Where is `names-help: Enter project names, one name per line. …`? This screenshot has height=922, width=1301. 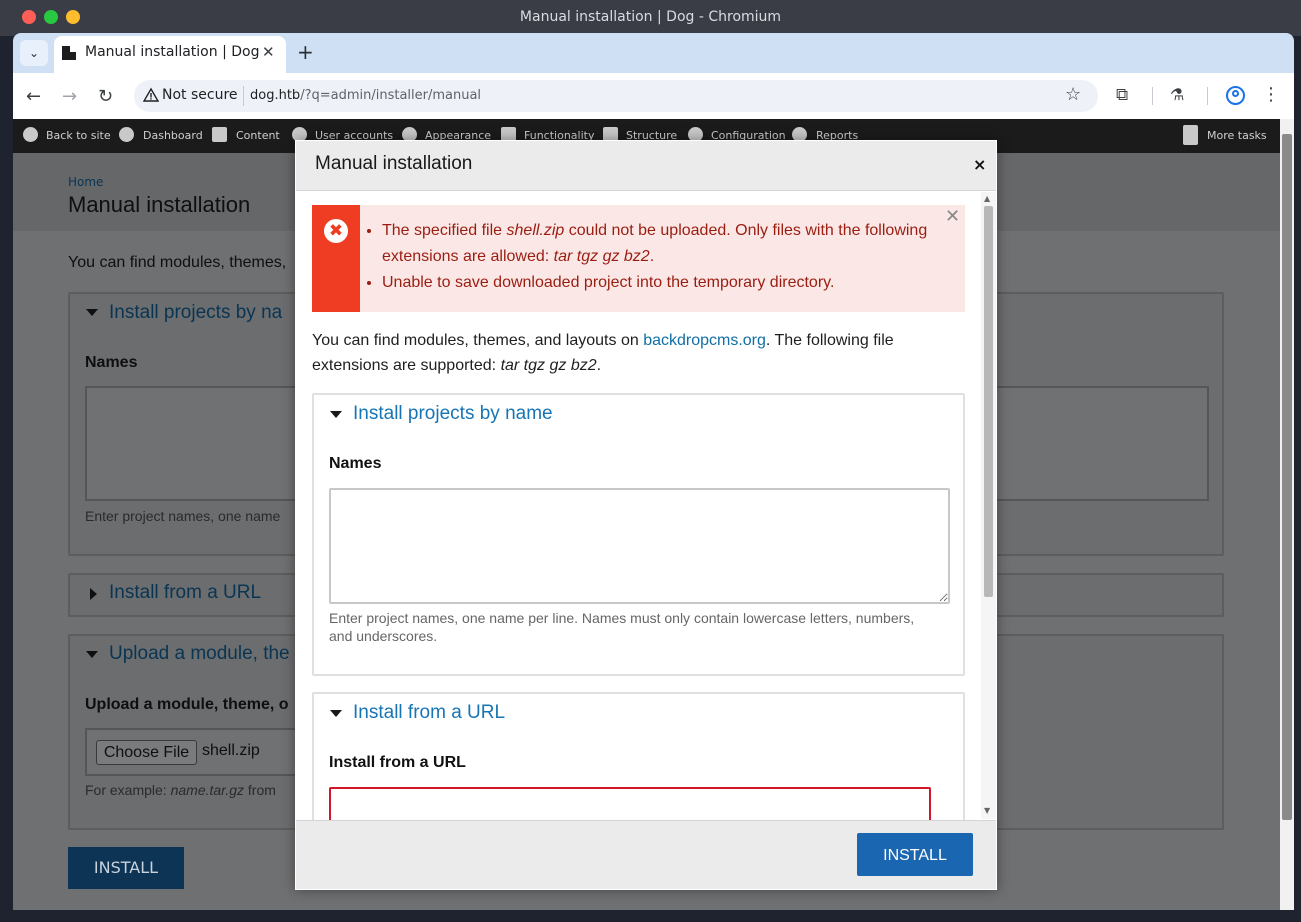 names-help: Enter project names, one name per line. … is located at coordinates (622, 627).